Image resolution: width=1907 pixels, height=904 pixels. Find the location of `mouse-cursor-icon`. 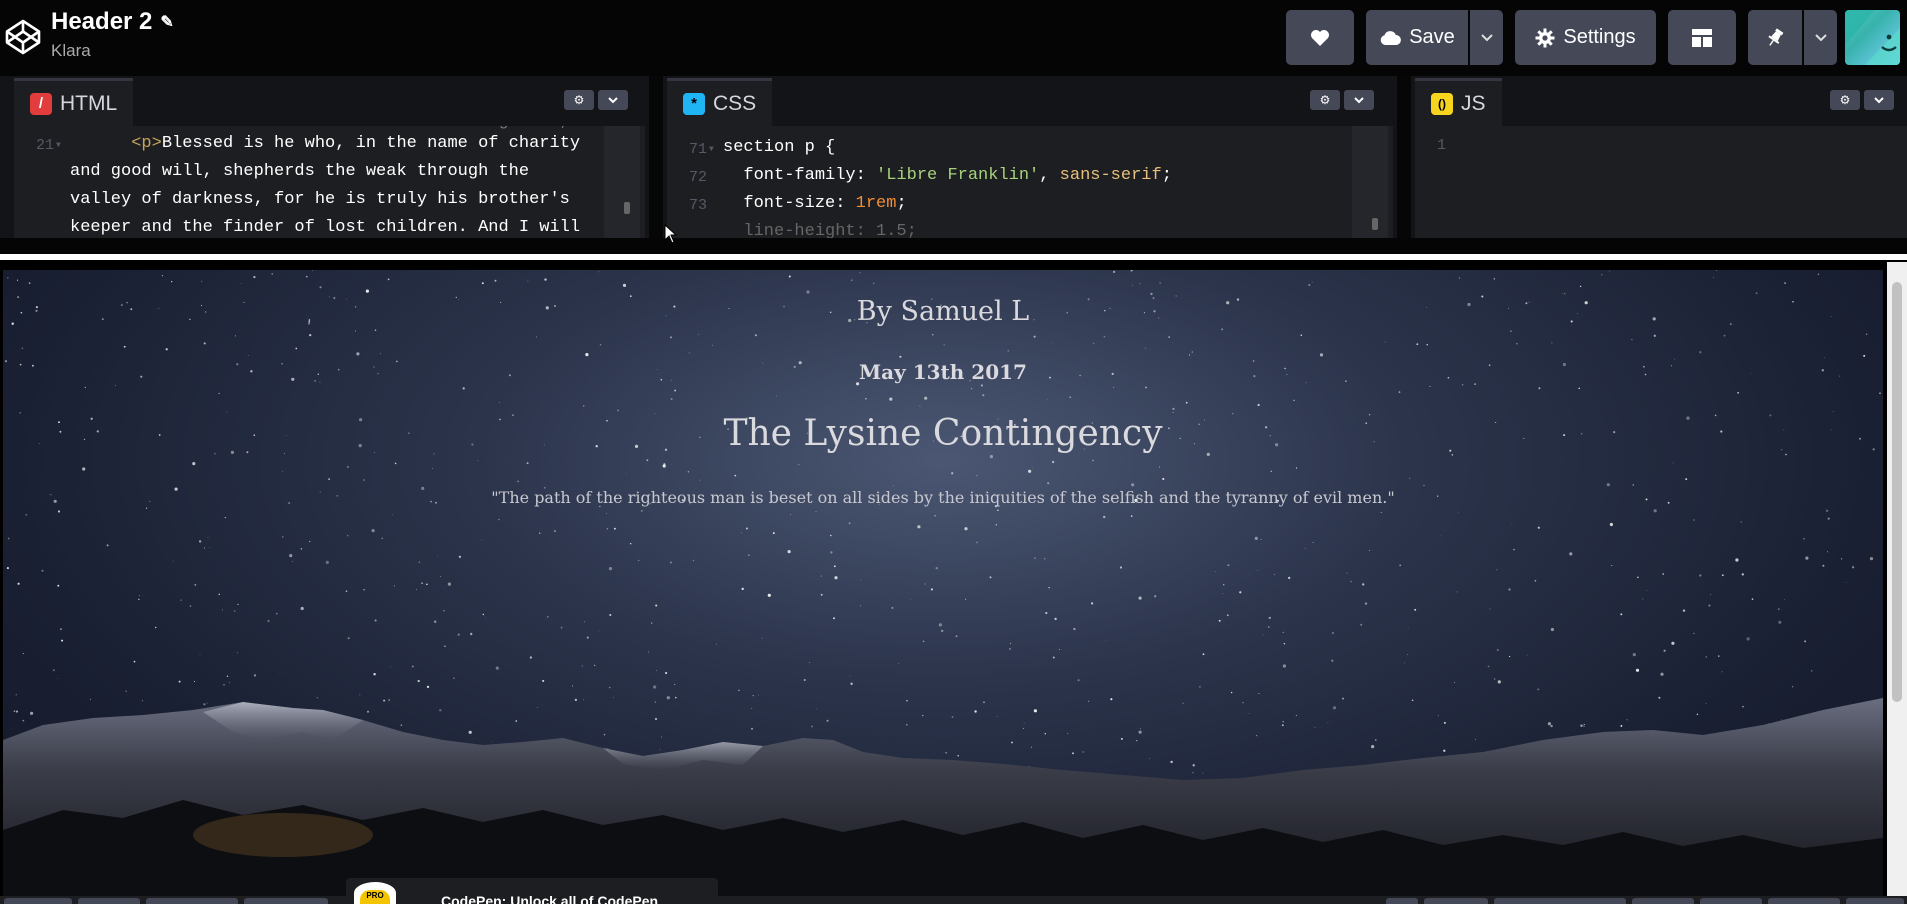

mouse-cursor-icon is located at coordinates (671, 234).